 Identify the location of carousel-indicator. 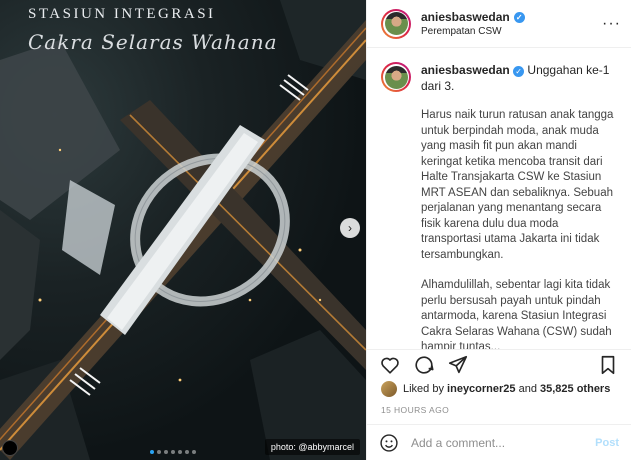
(173, 452).